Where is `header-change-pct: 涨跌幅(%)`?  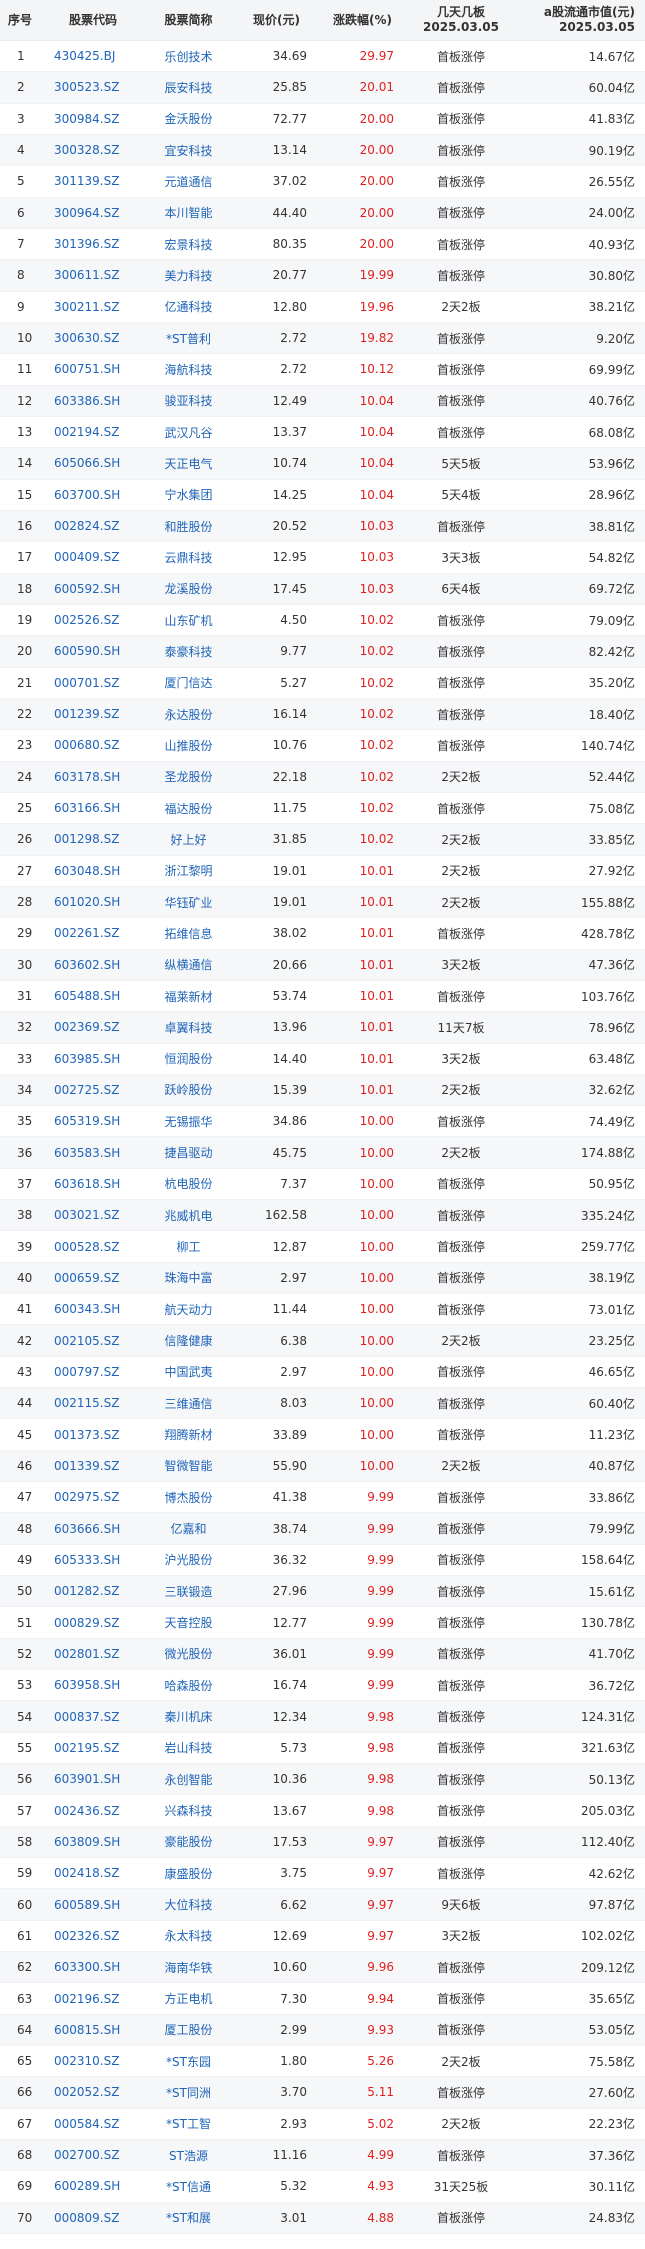
header-change-pct: 涨跌幅(%) is located at coordinates (362, 20).